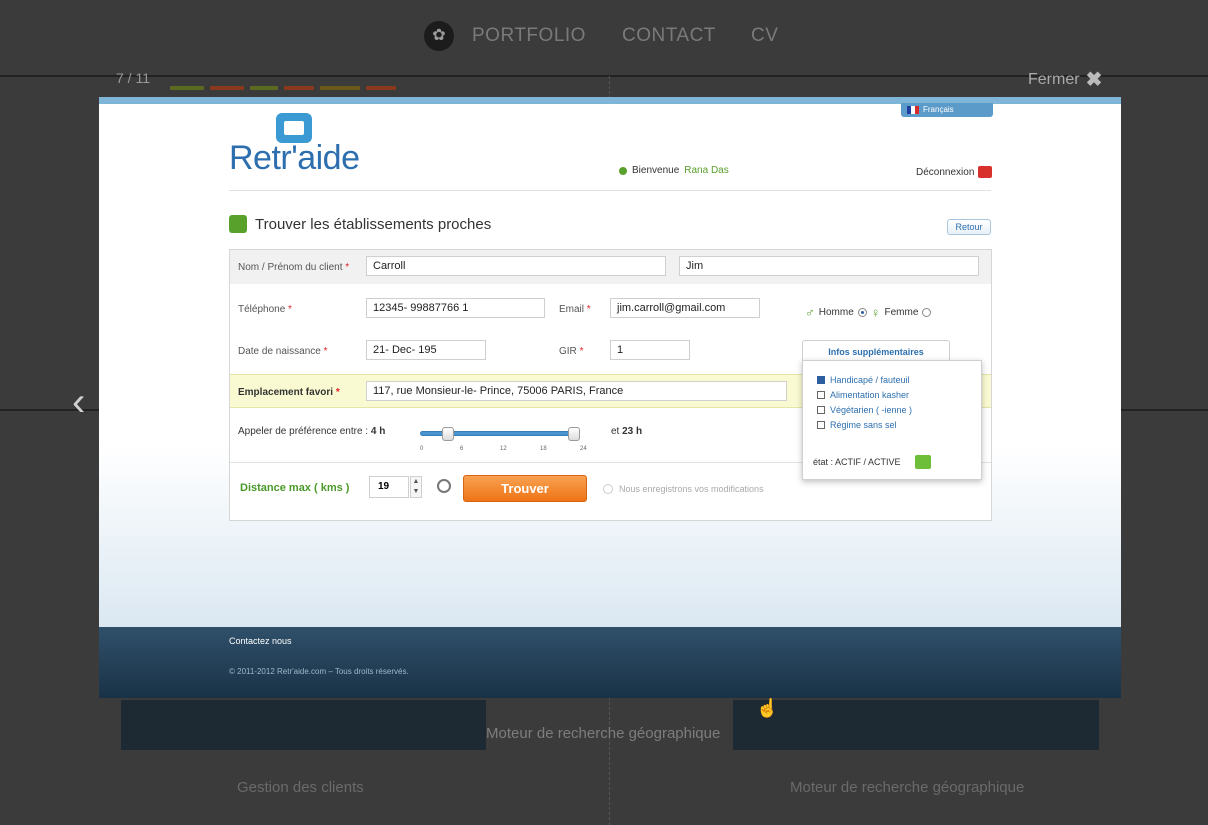 This screenshot has width=1208, height=825. I want to click on slider-tick: 0, so click(422, 449).